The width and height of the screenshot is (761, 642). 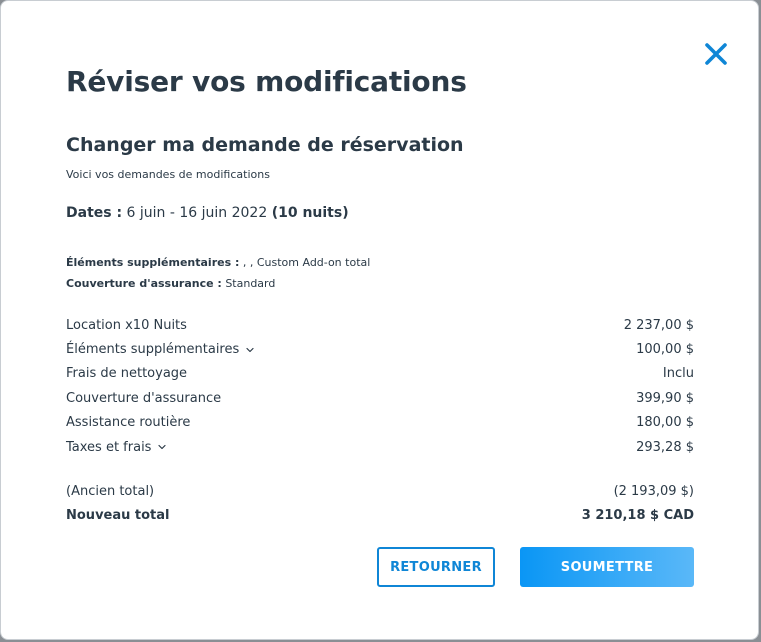 I want to click on line-item-label: Assistance routière, so click(x=128, y=423).